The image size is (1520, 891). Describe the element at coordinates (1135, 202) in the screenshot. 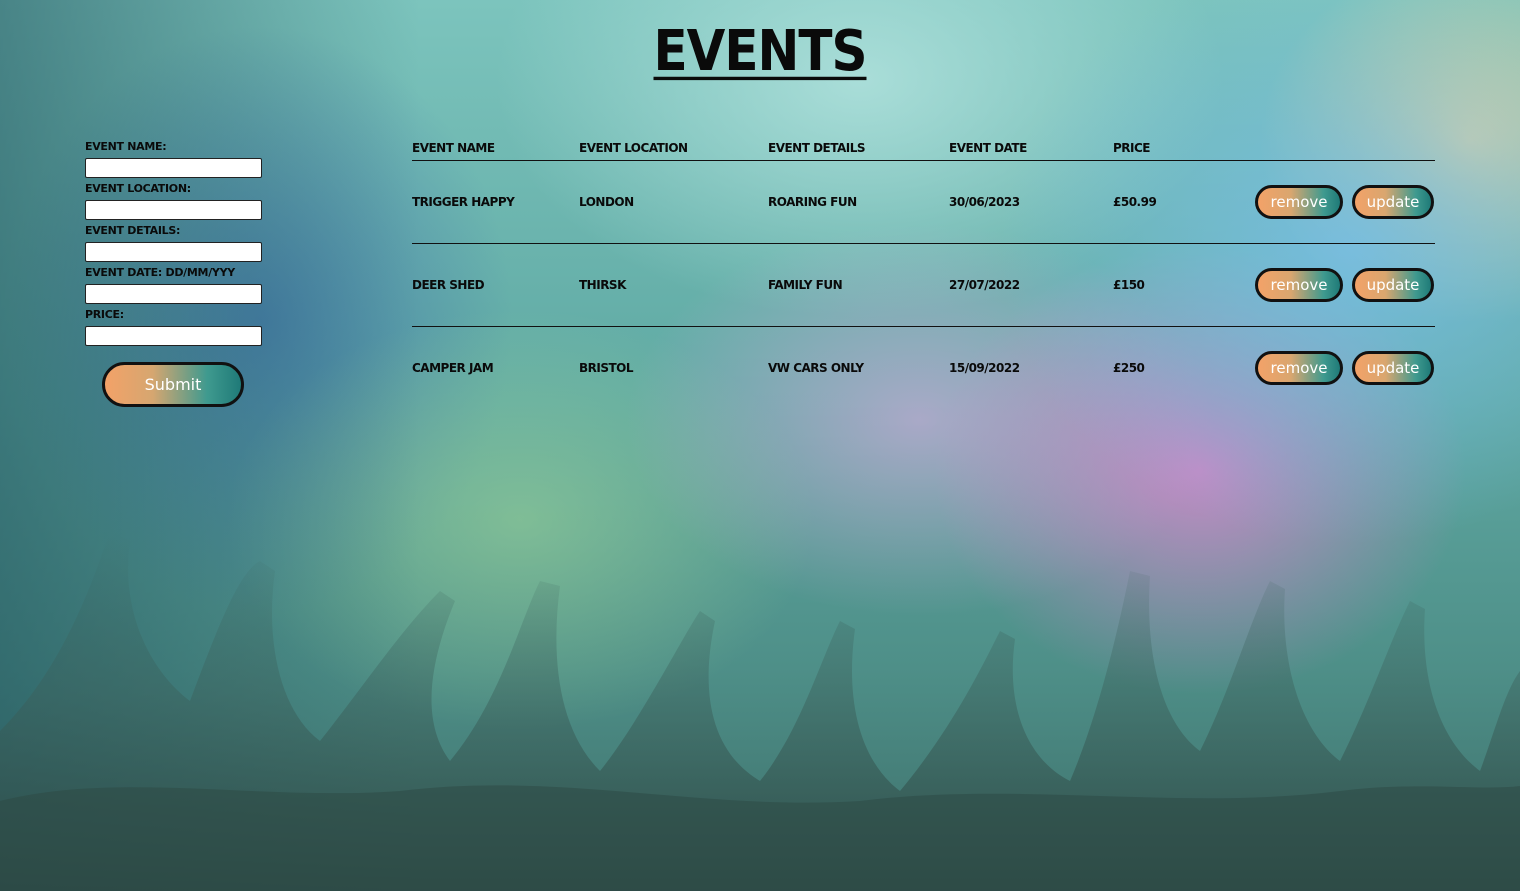

I see `price-cell: £50.99` at that location.